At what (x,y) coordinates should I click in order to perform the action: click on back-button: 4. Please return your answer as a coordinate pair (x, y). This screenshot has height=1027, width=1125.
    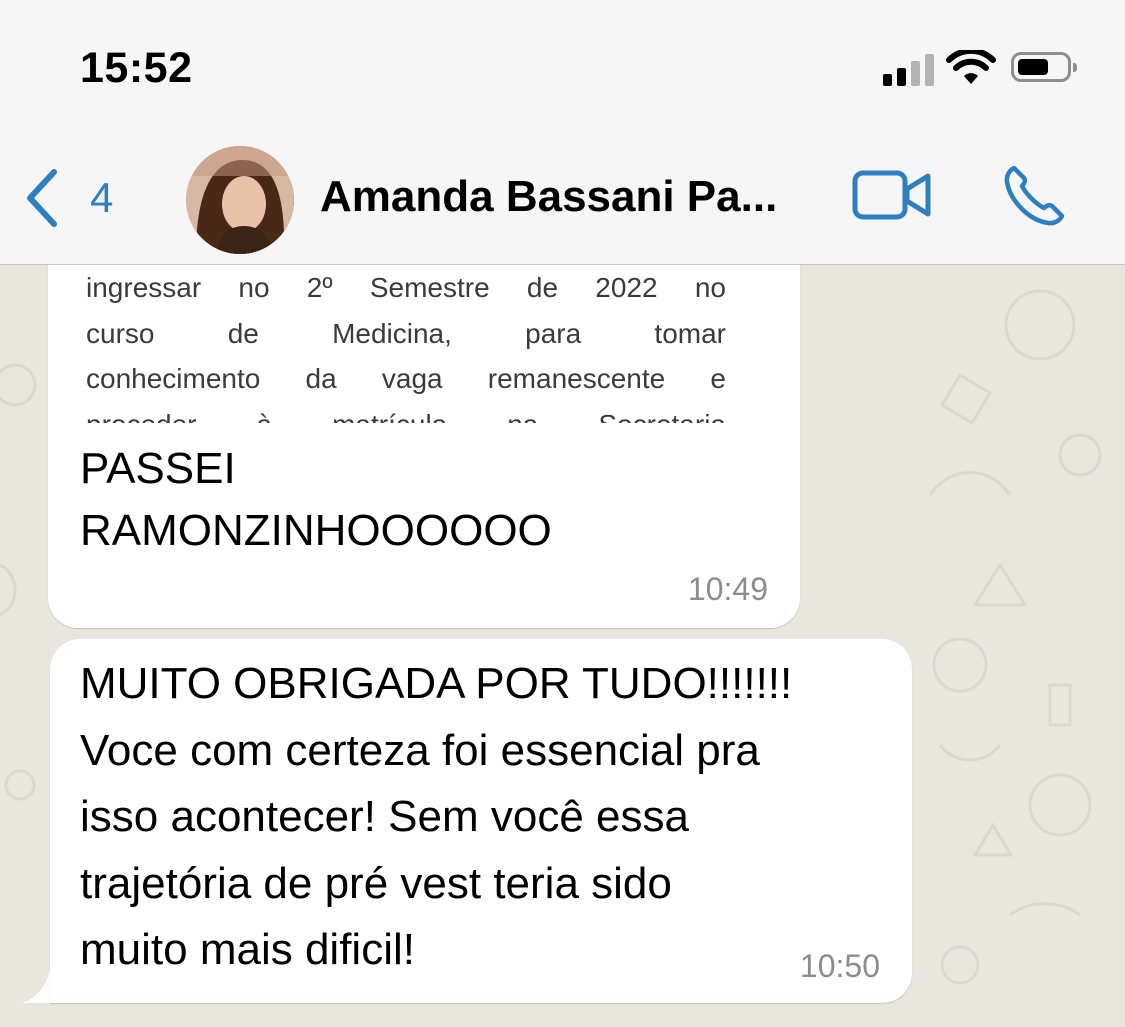
    Looking at the image, I should click on (67, 198).